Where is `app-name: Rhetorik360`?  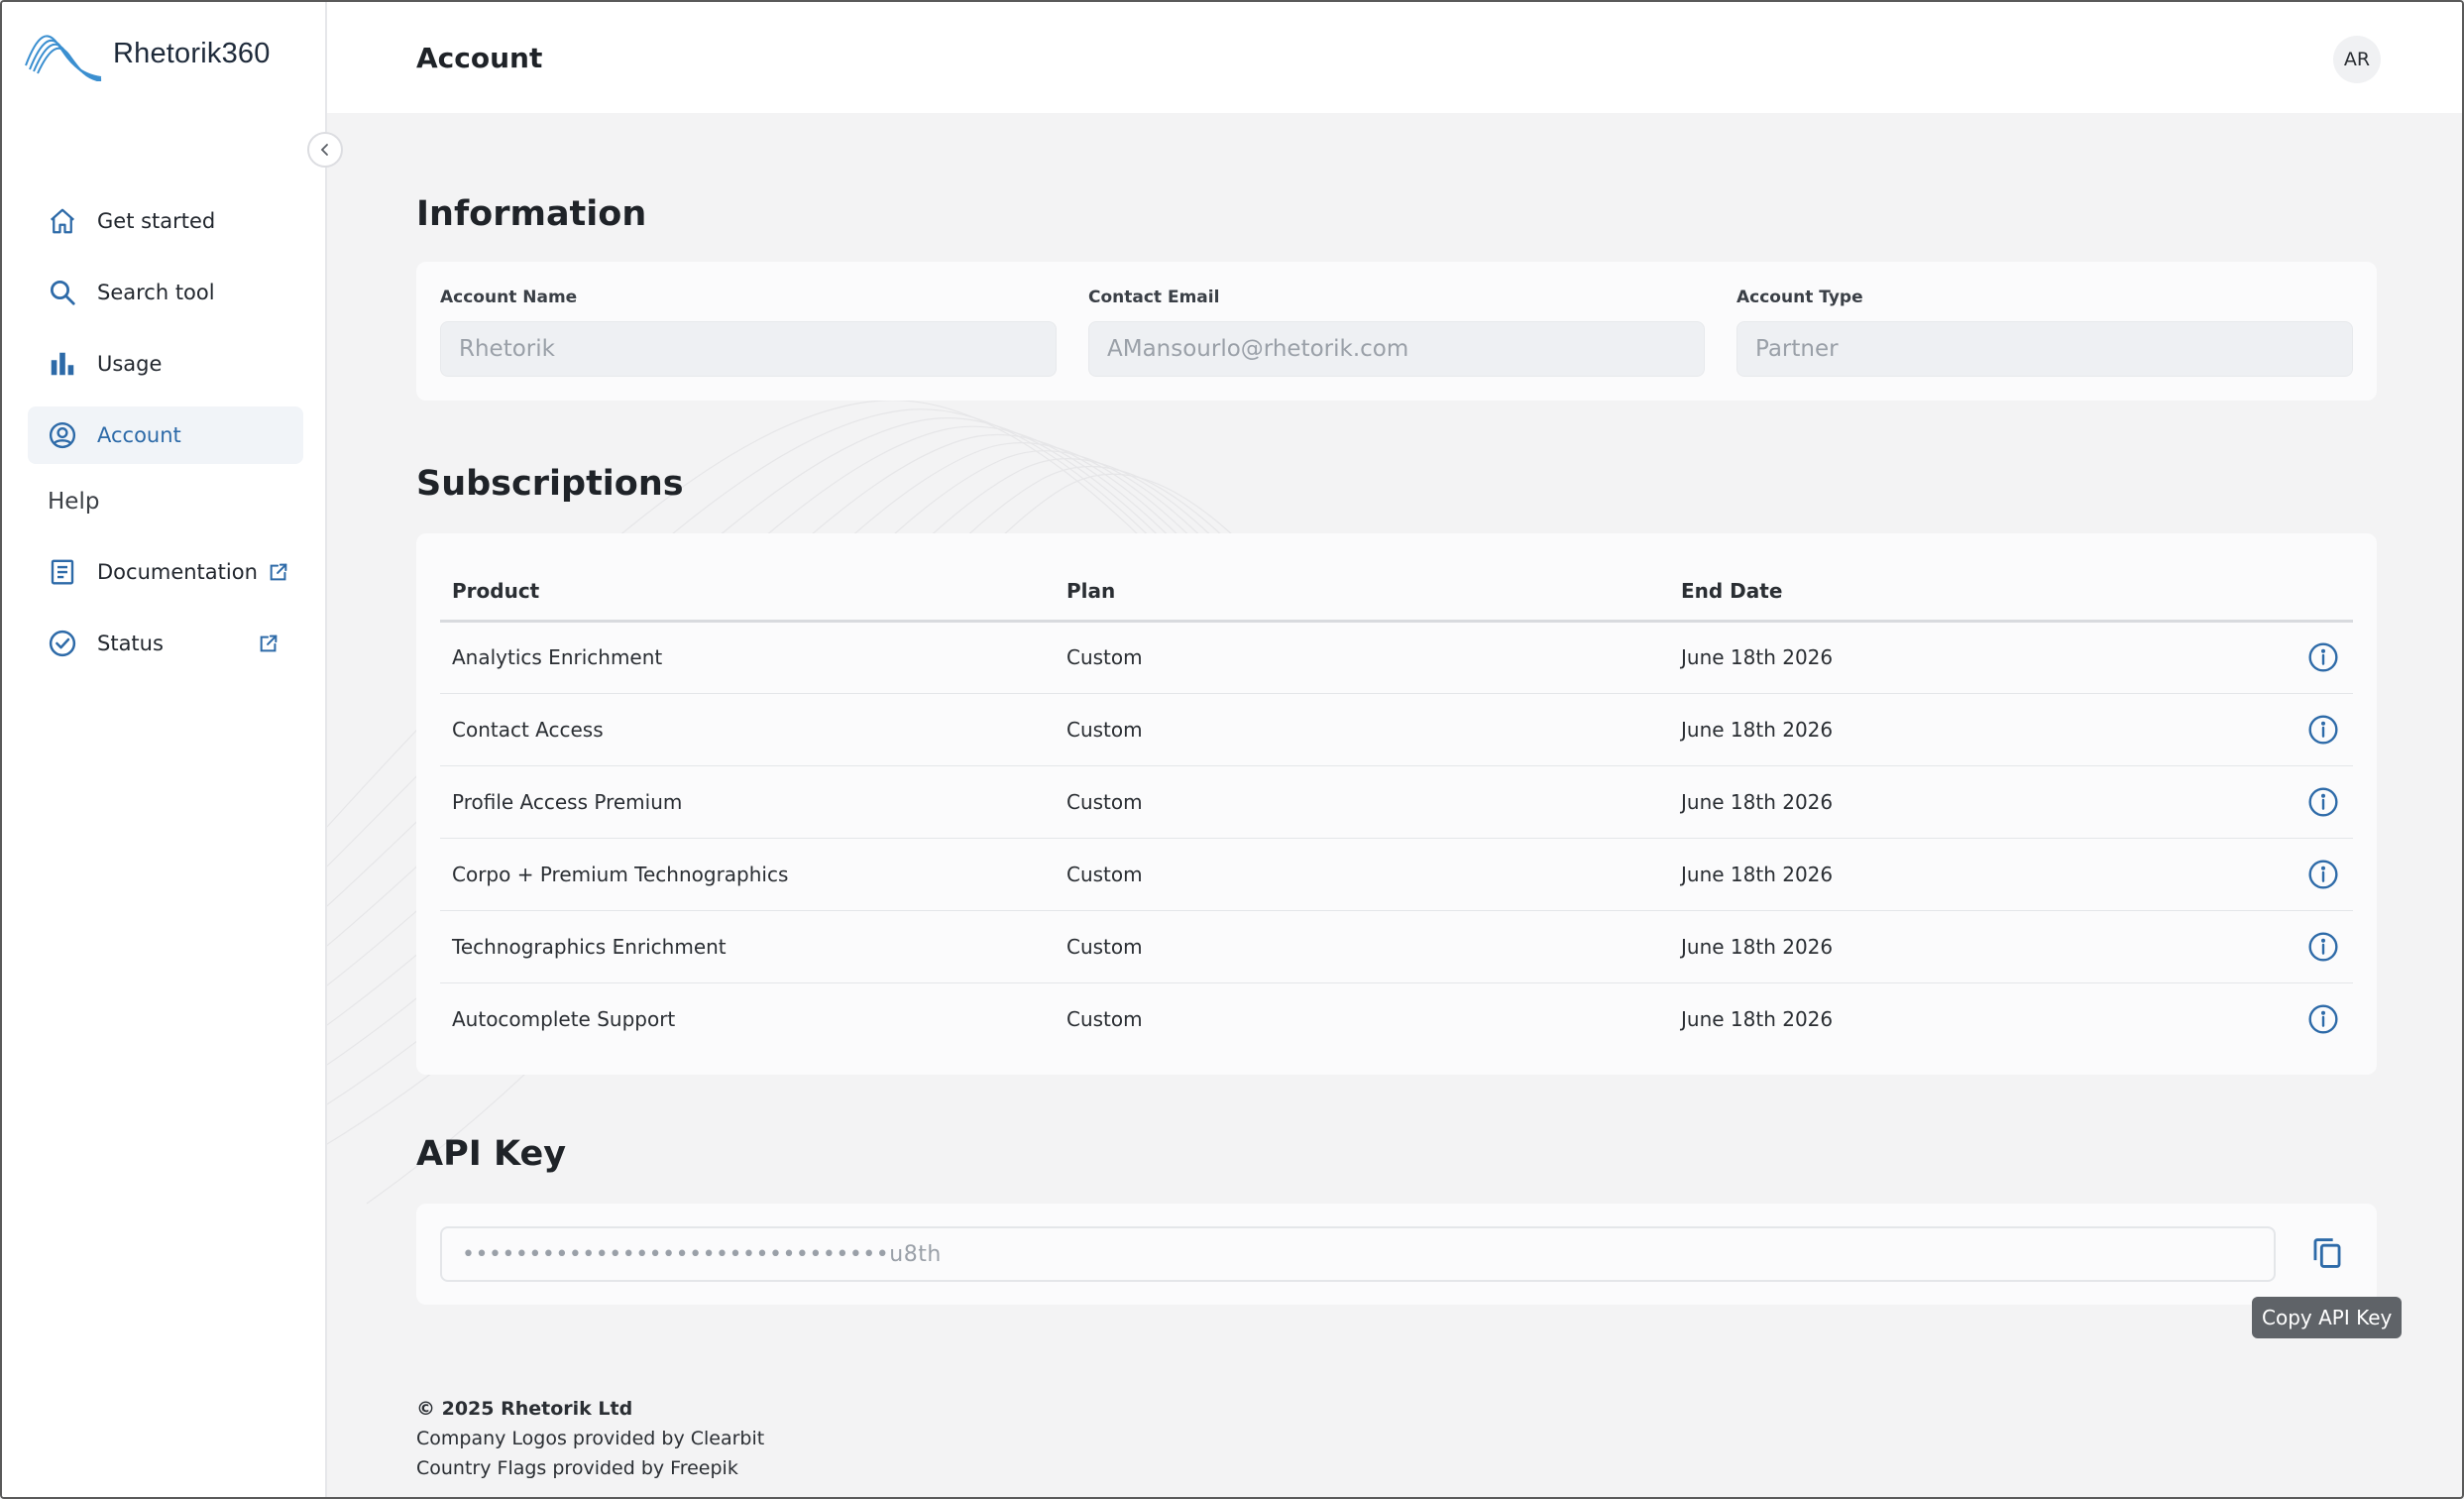 app-name: Rhetorik360 is located at coordinates (192, 53).